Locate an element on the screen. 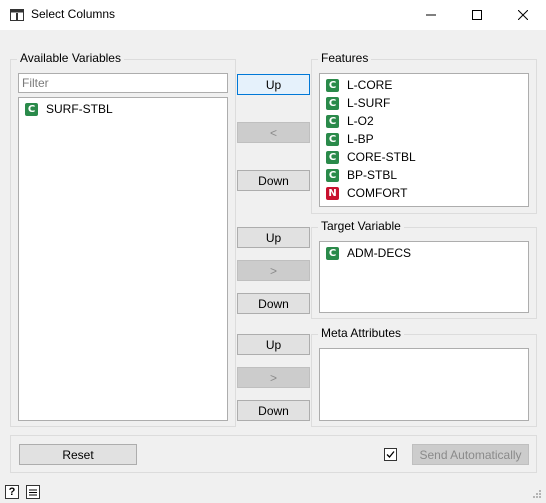 This screenshot has width=546, height=503. list-item: C SURF-STBL is located at coordinates (123, 109).